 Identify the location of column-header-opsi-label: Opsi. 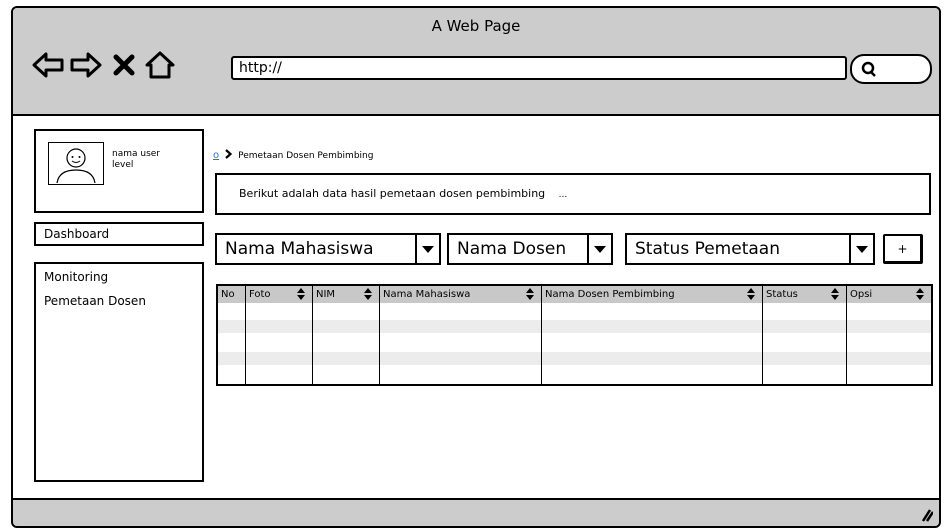
(861, 294).